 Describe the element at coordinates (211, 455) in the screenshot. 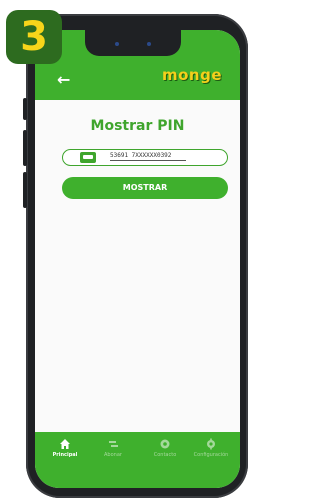

I see `nav-label: Configuración` at that location.